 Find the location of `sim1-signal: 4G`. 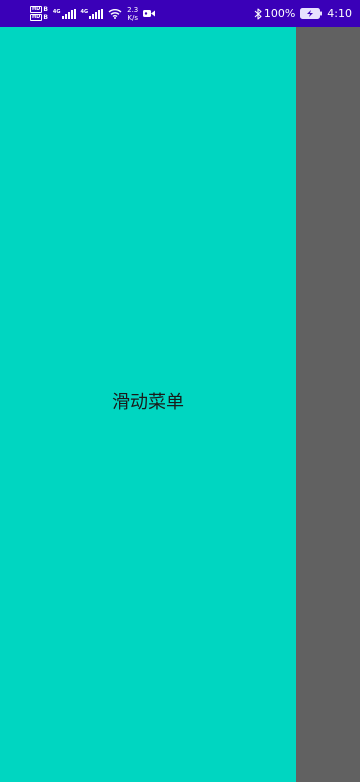

sim1-signal: 4G is located at coordinates (64, 13).